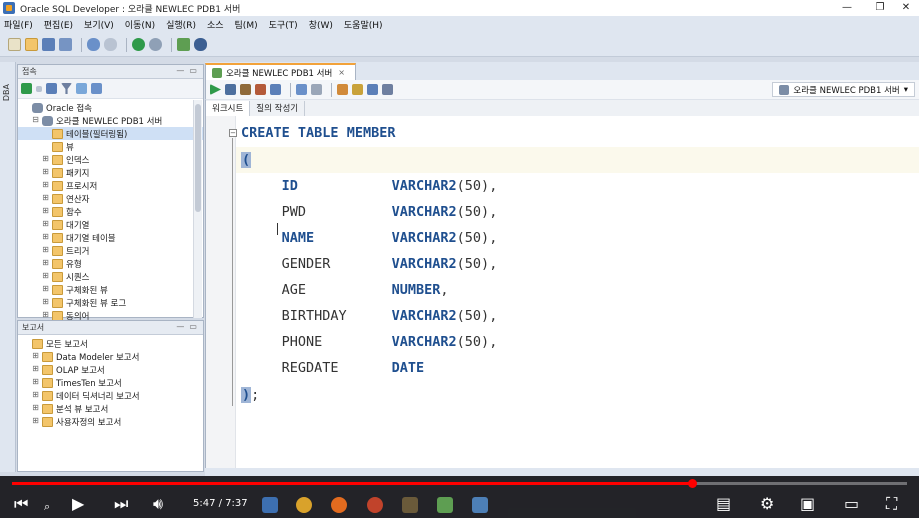 This screenshot has height=518, width=919. I want to click on tree-item: ⊞ 연산자, so click(110, 198).